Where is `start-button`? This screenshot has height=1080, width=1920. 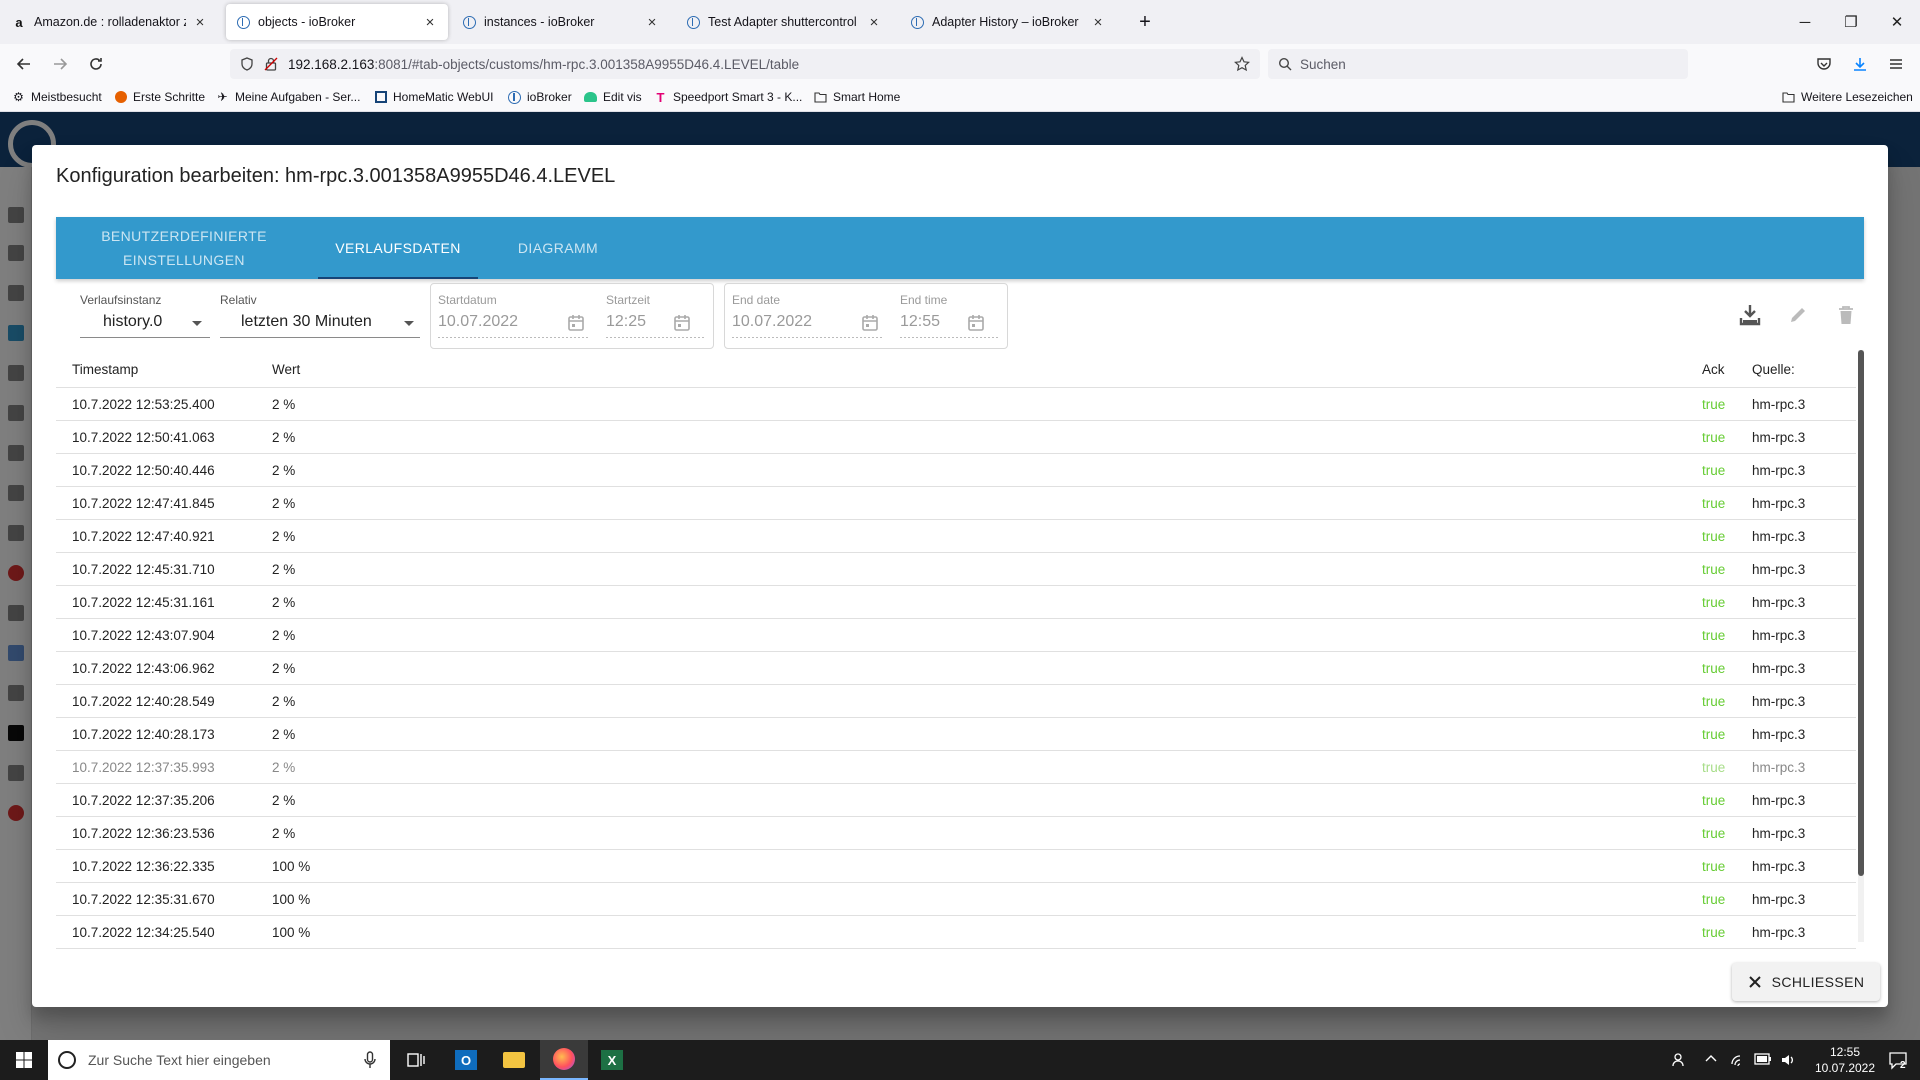
start-button is located at coordinates (24, 1060).